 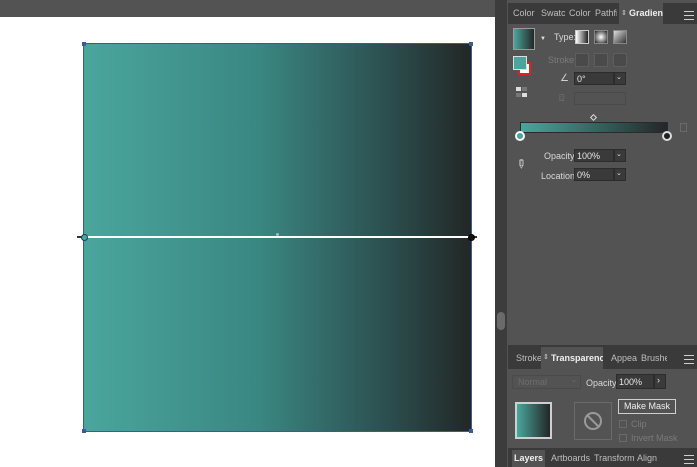 What do you see at coordinates (649, 458) in the screenshot?
I see `tab-align: Align` at bounding box center [649, 458].